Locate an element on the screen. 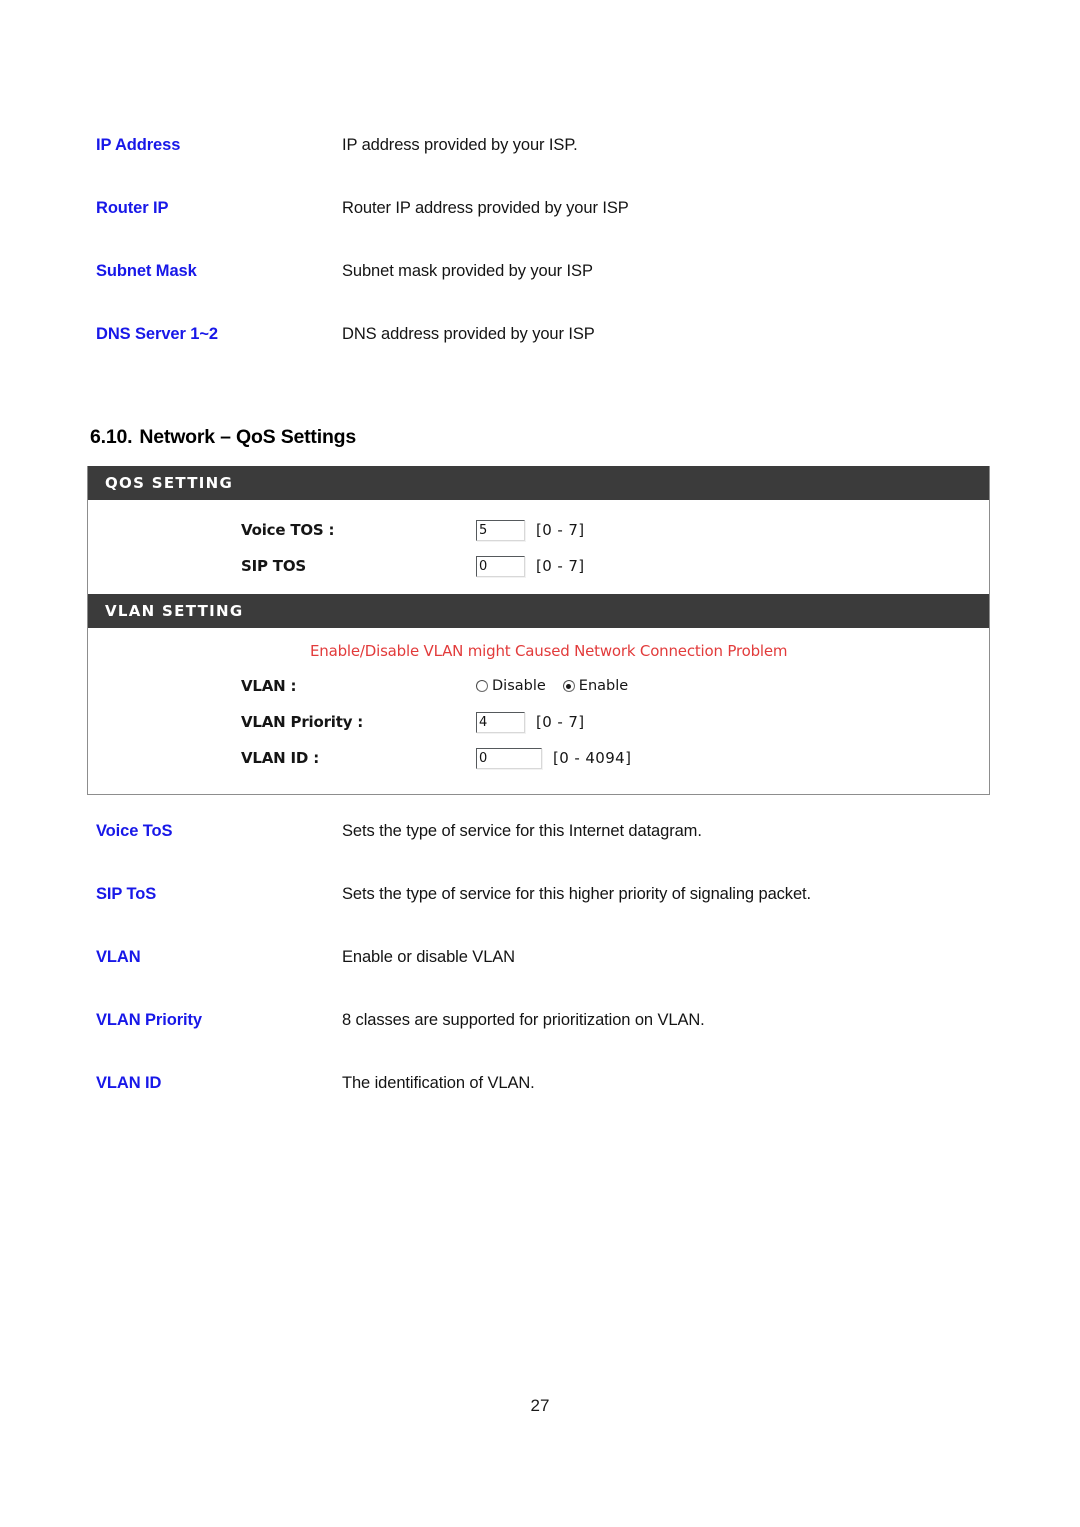  qos-panel-body: Voice TOS : 5 [0 - 7] SIP TOS 0 [0 - 7] is located at coordinates (538, 551).